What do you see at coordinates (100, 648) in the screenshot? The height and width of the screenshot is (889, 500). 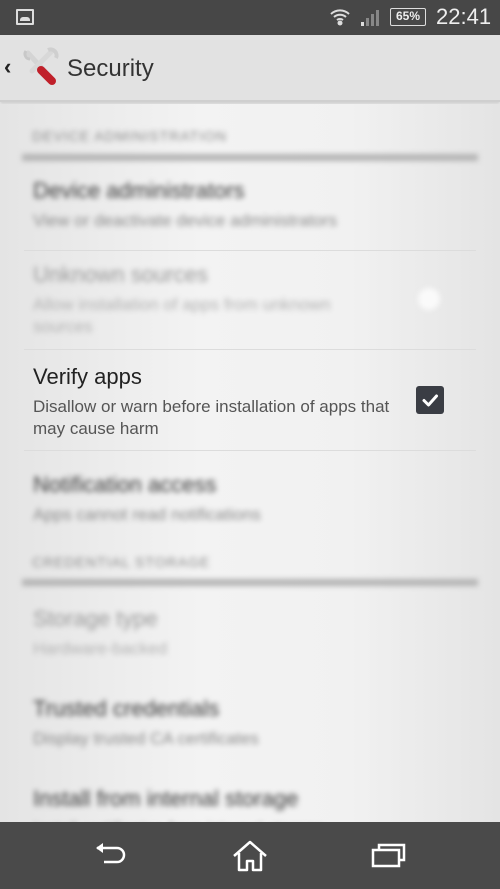 I see `item-summary: Hardware-backed` at bounding box center [100, 648].